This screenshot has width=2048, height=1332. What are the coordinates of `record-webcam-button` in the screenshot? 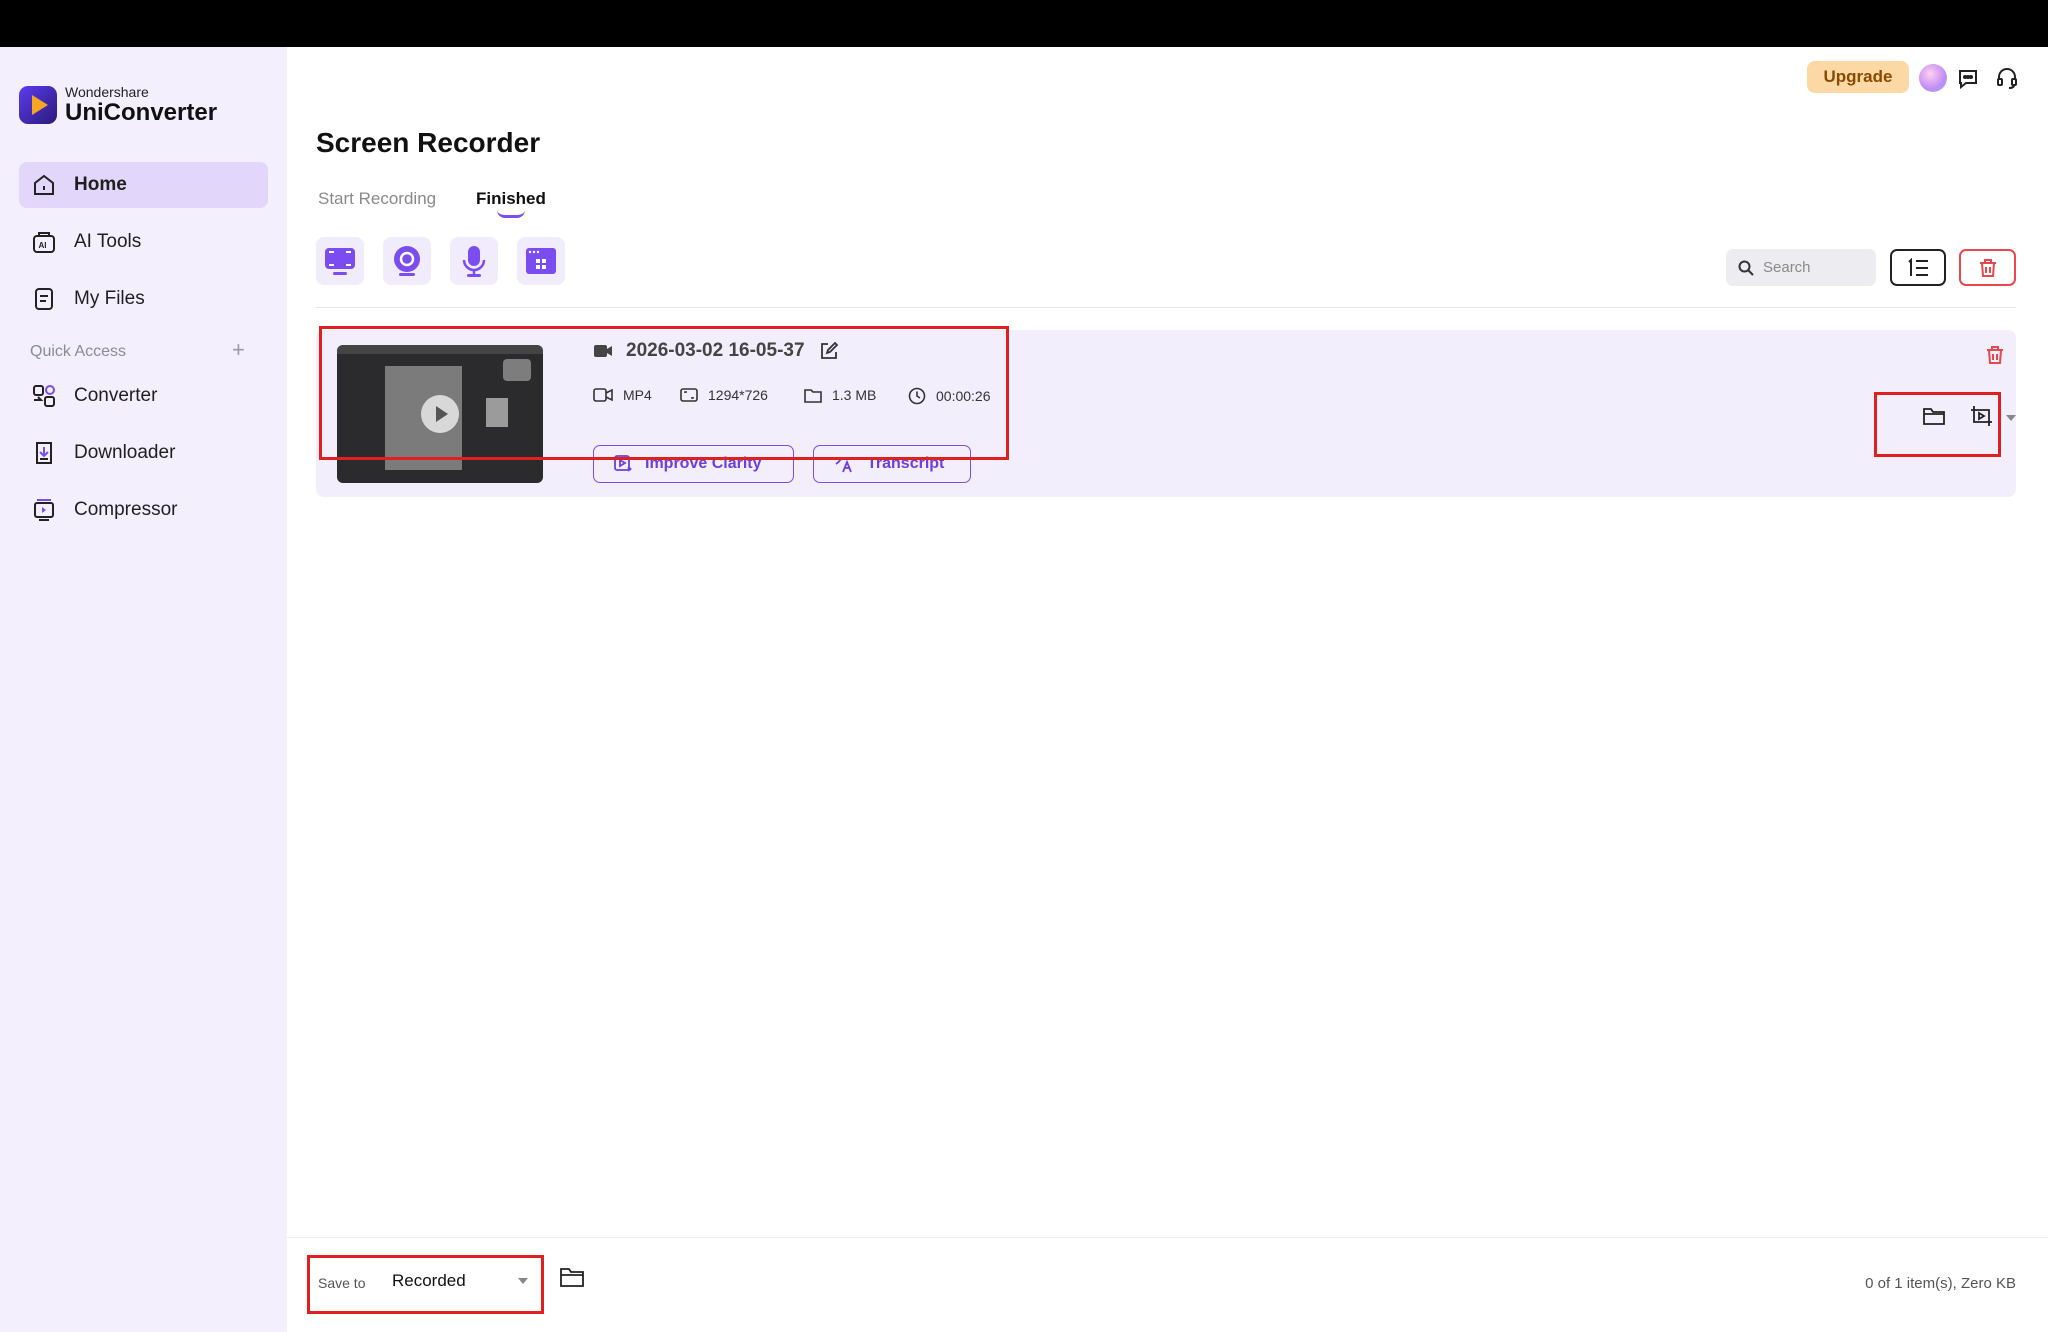 It's located at (407, 261).